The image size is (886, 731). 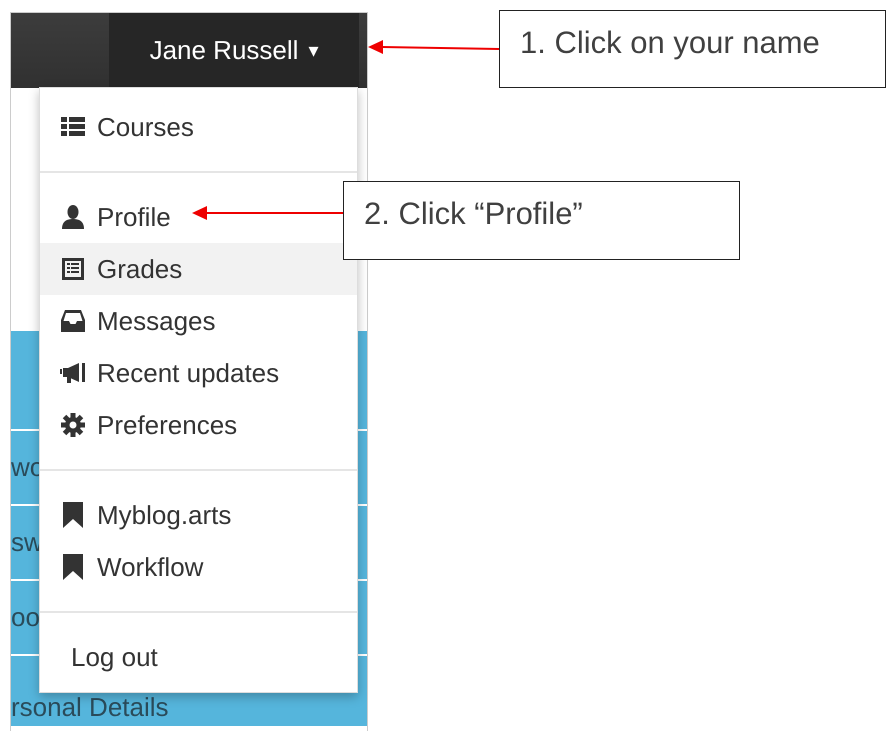 What do you see at coordinates (119, 127) in the screenshot?
I see `menu-item: Courses` at bounding box center [119, 127].